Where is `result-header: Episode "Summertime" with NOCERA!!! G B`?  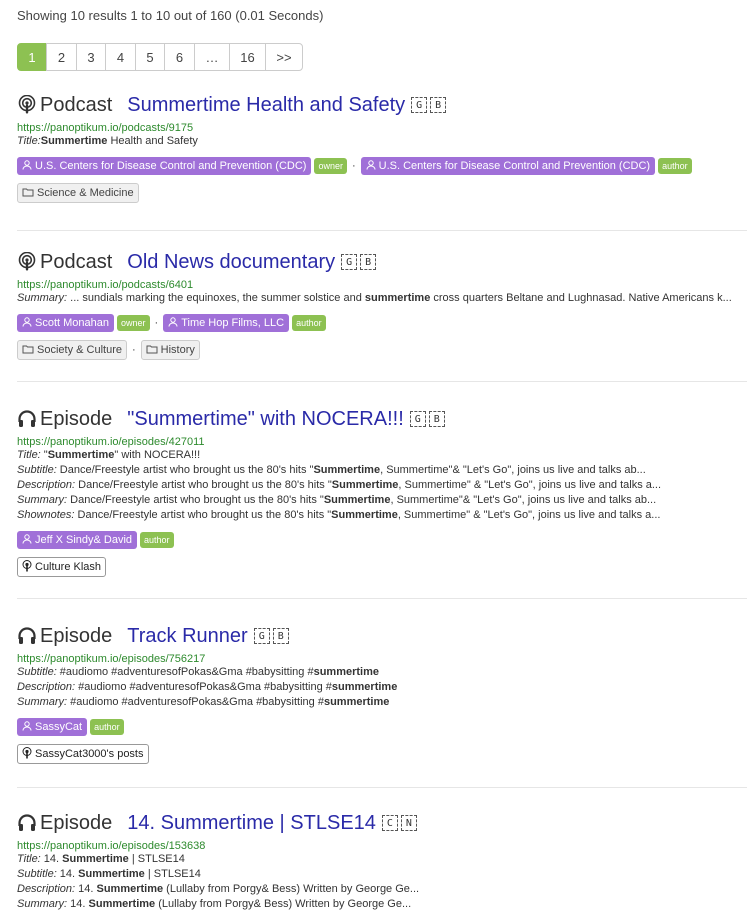 result-header: Episode "Summertime" with NOCERA!!! G B is located at coordinates (382, 419).